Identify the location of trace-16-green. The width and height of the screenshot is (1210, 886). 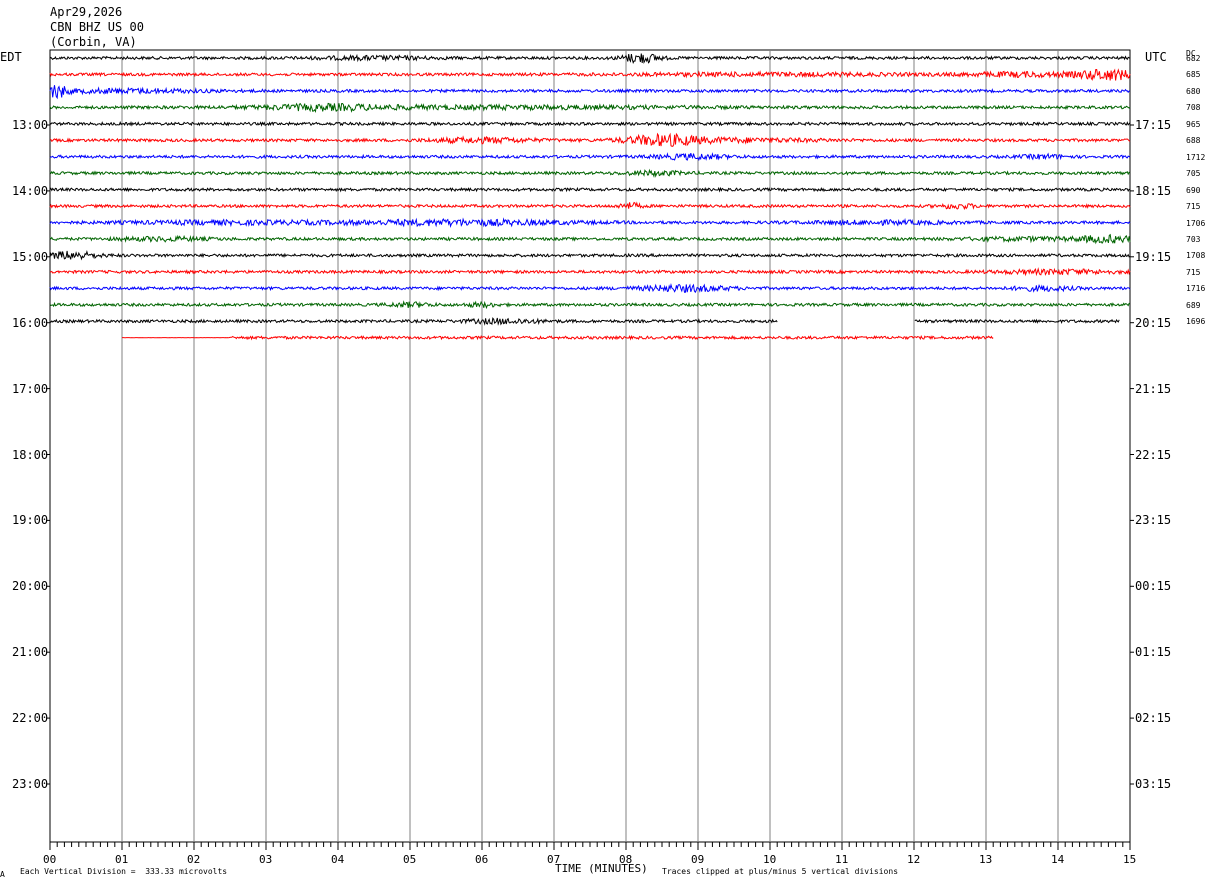
(590, 305).